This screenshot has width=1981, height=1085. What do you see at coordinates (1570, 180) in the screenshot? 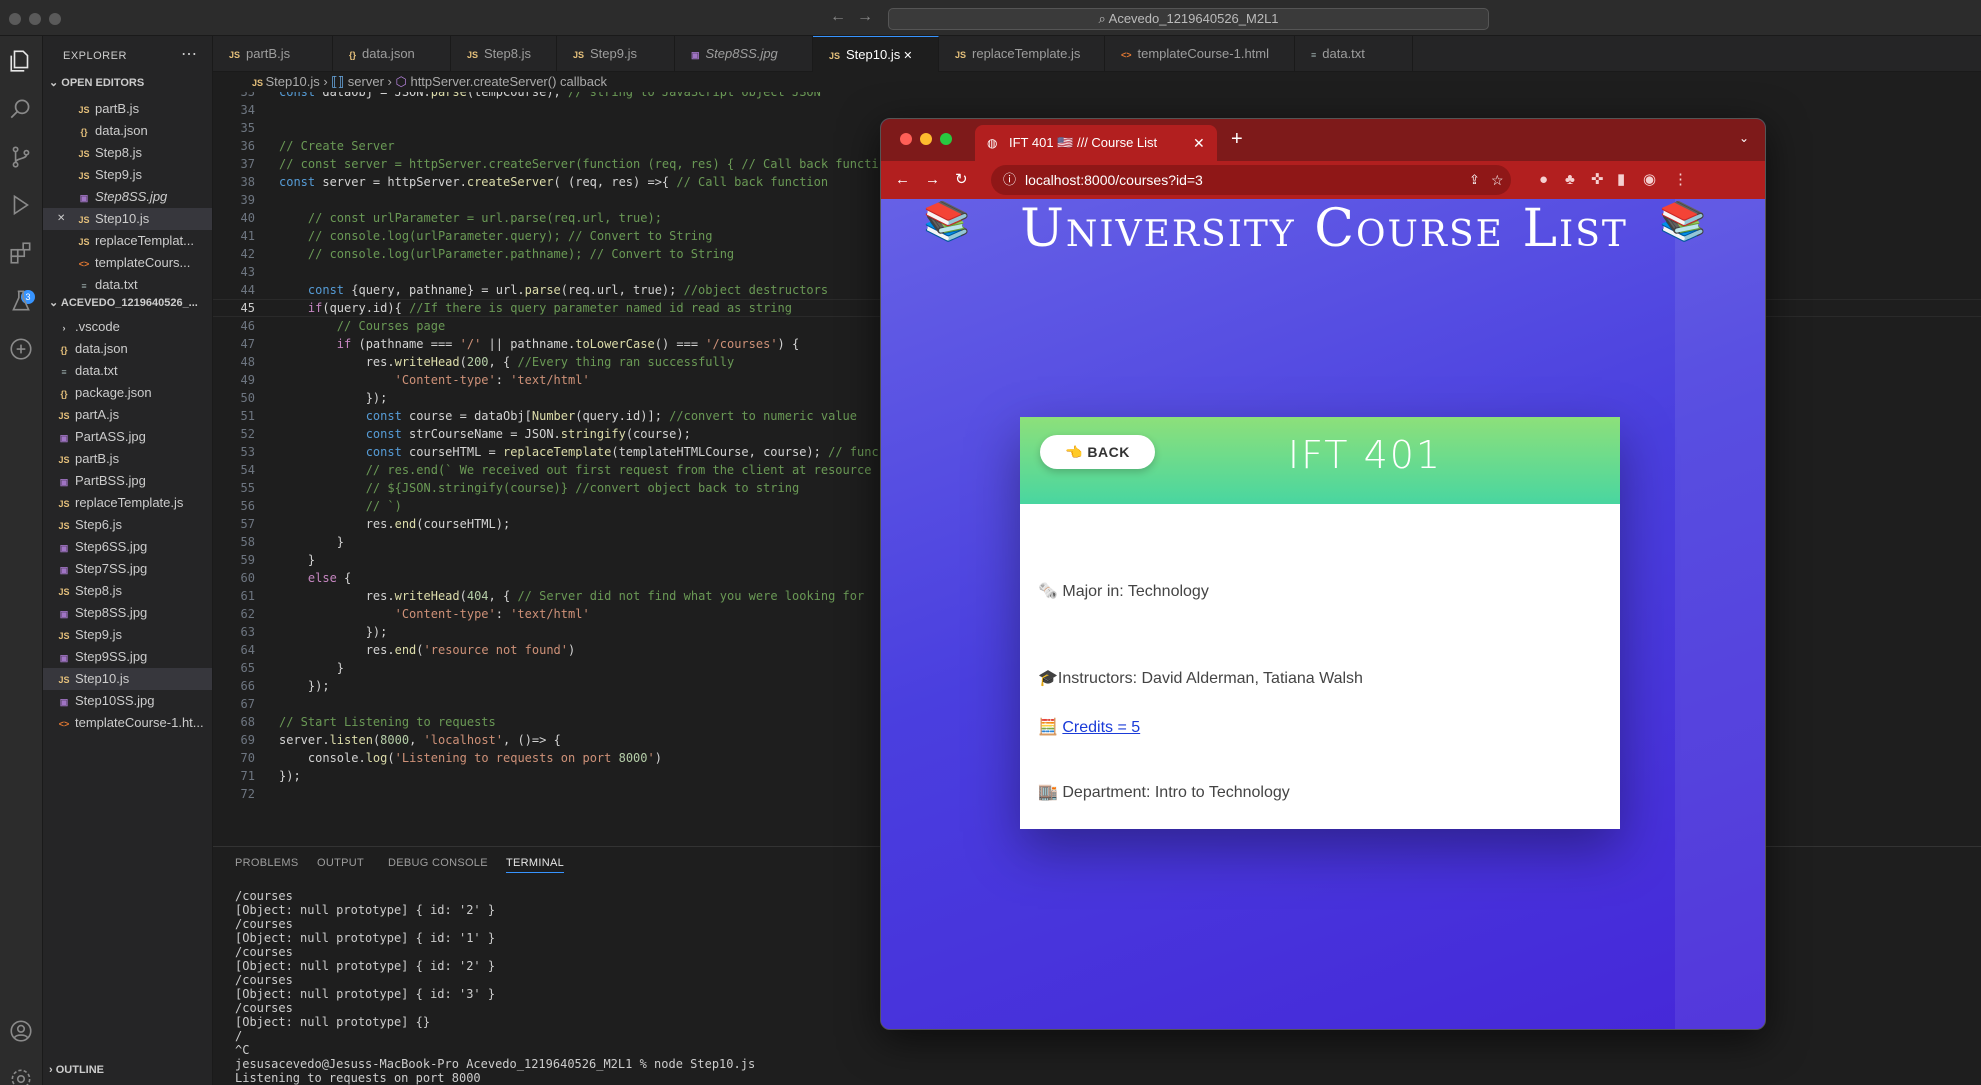
I see `tree-extension-icon: ♣` at bounding box center [1570, 180].